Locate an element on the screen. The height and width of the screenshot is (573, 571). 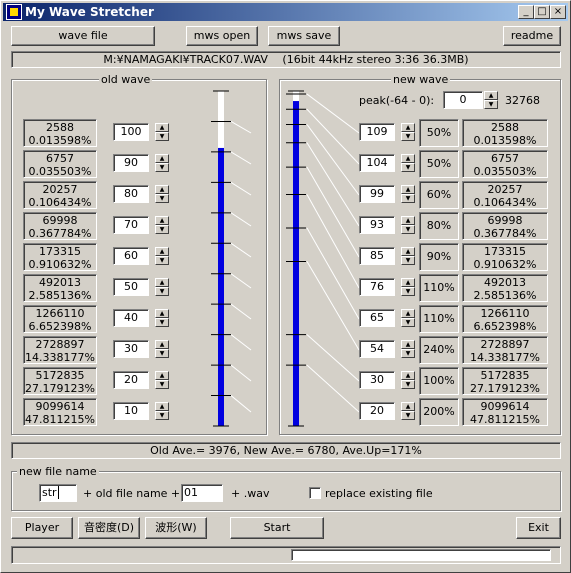
old-percent: 14.338177% is located at coordinates (60, 357).